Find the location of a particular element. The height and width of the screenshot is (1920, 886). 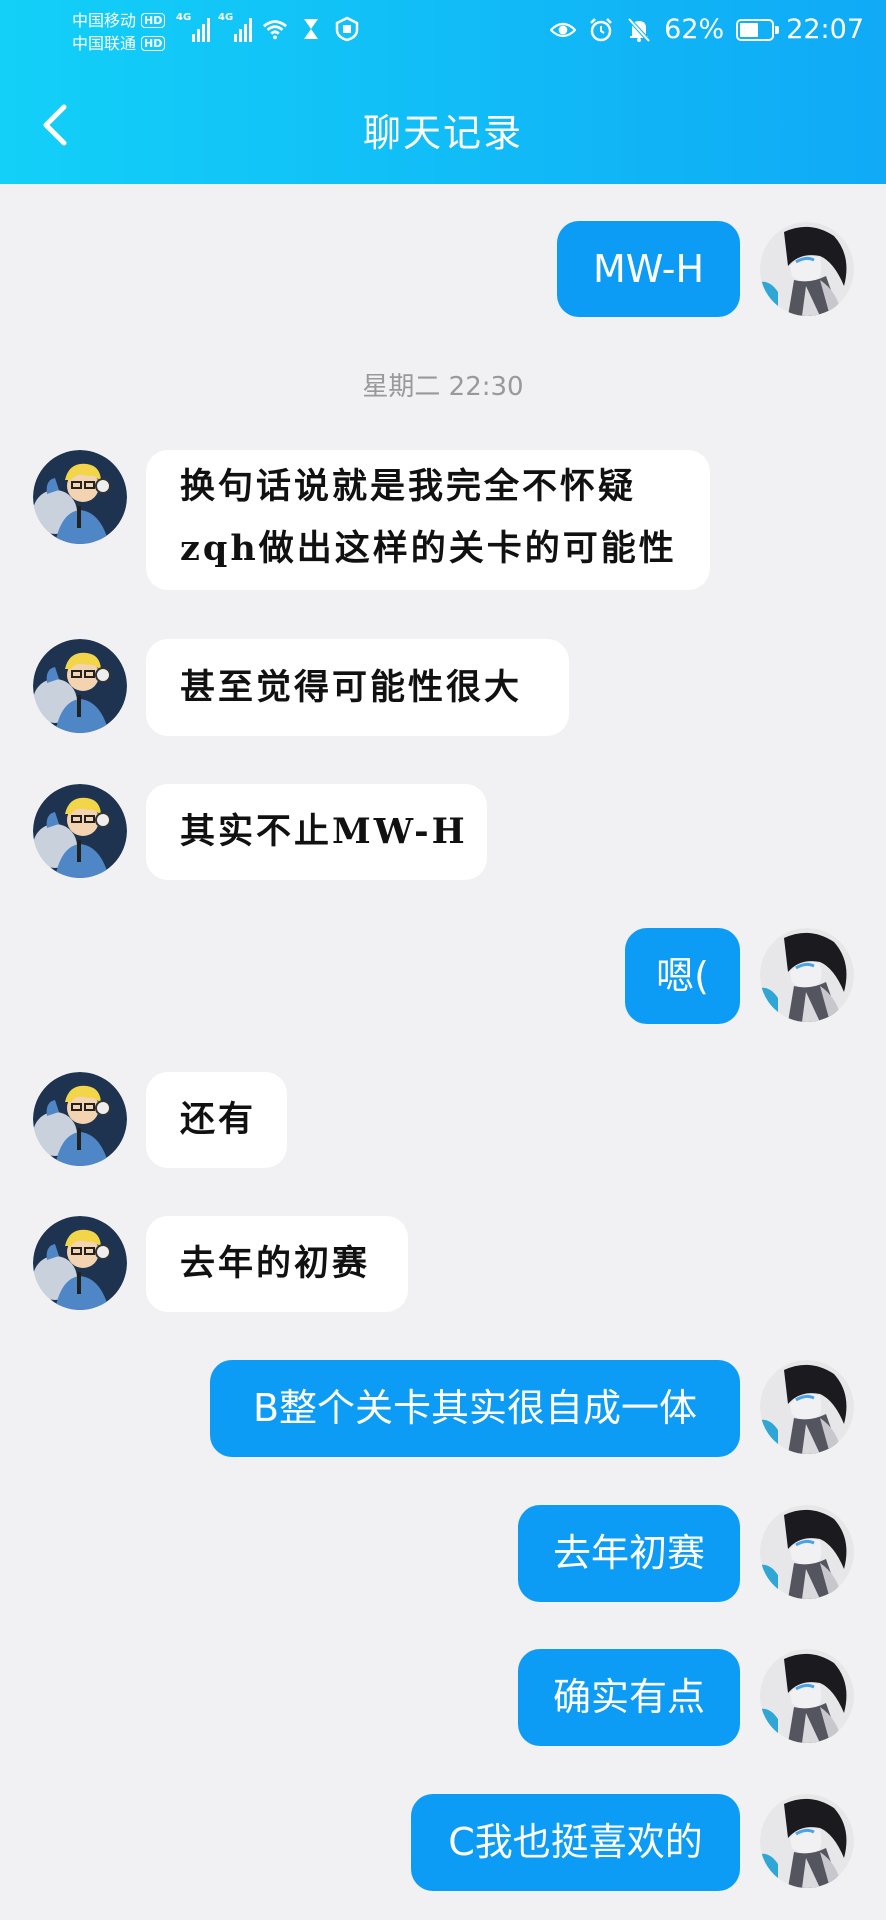

message-text: MW-H is located at coordinates (648, 269).